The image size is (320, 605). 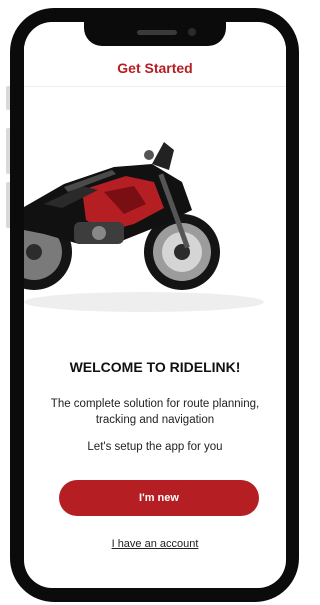 What do you see at coordinates (155, 544) in the screenshot?
I see `have-account-link: I have an account` at bounding box center [155, 544].